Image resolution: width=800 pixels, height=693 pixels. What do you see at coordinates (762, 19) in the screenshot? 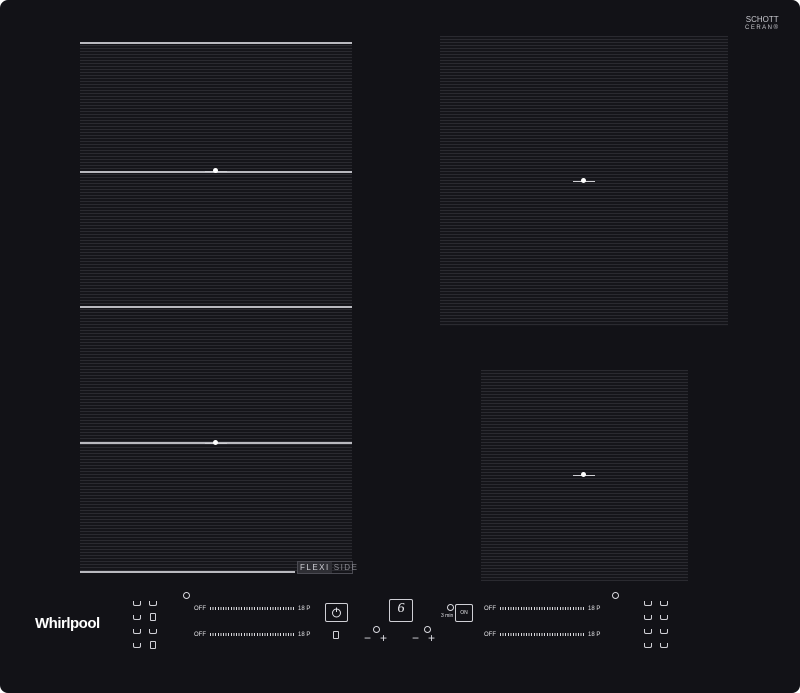
I see `schott-line1: SCHOTT` at bounding box center [762, 19].